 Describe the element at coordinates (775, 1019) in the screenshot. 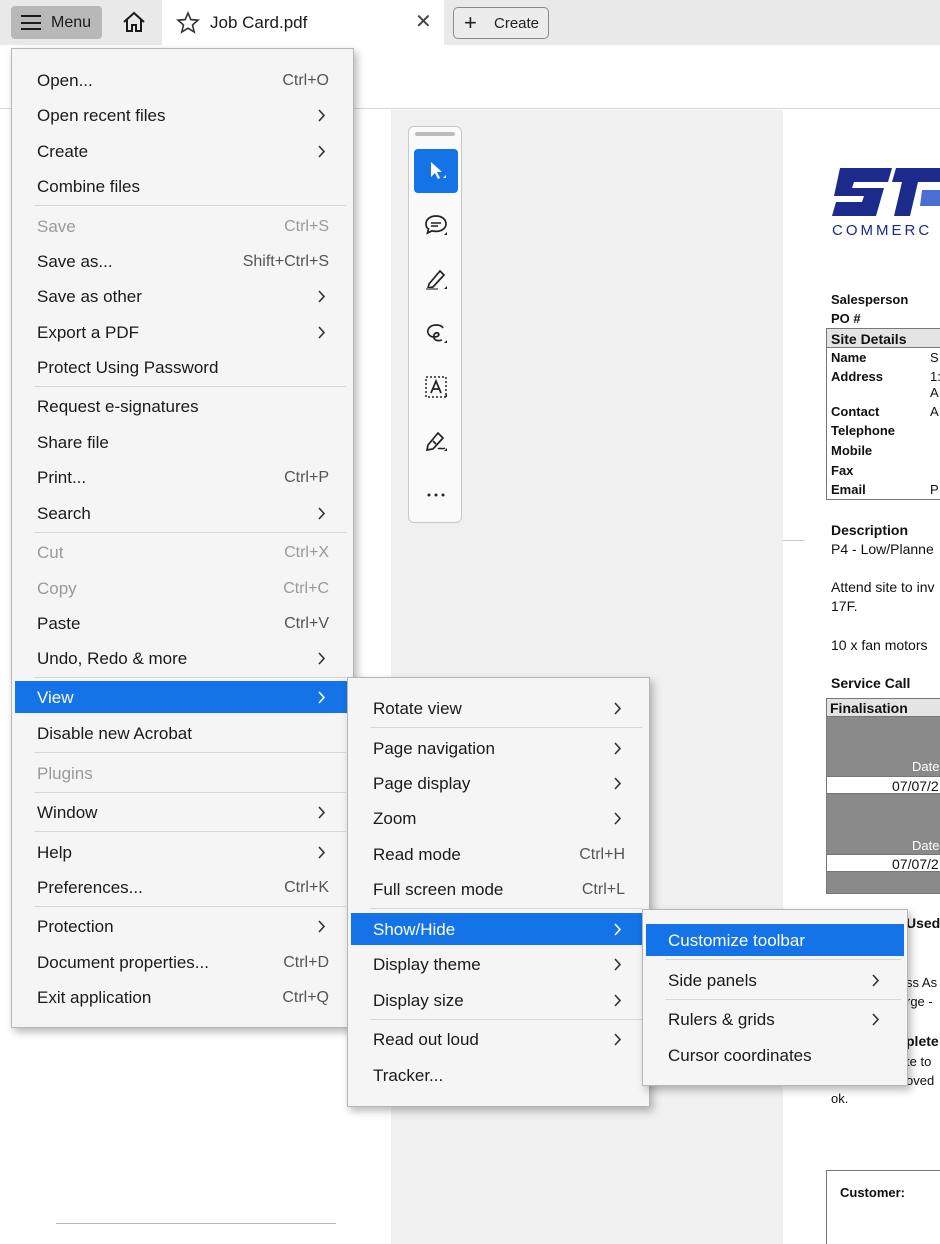

I see `menu-item-rulers-grids: Rulers & grids` at that location.